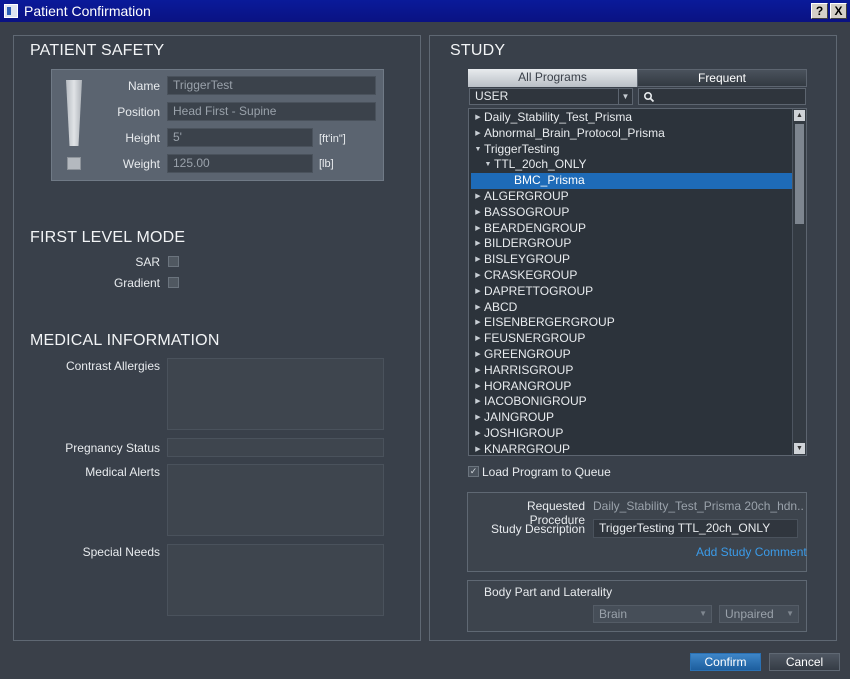  Describe the element at coordinates (11, 11) in the screenshot. I see `app-window-icon` at that location.